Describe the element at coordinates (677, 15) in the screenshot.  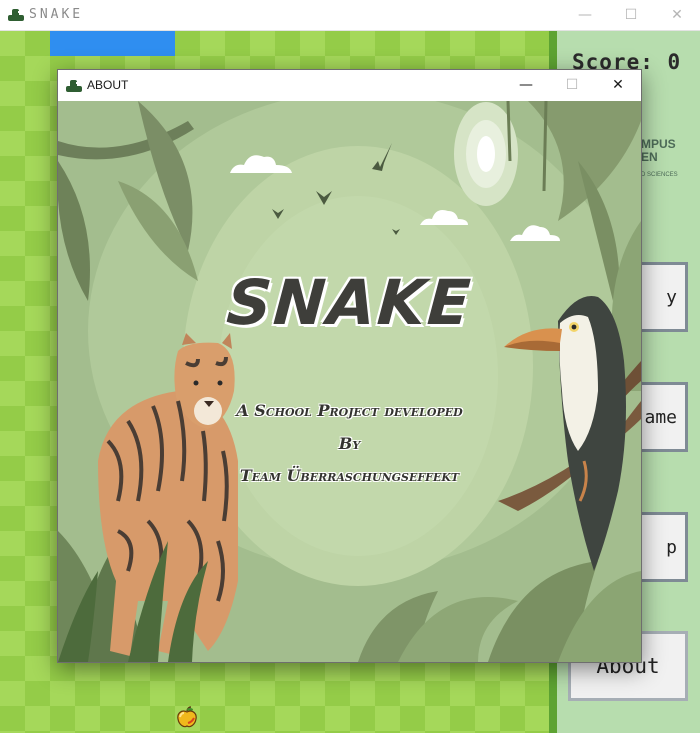
I see `close-button: ✕` at that location.